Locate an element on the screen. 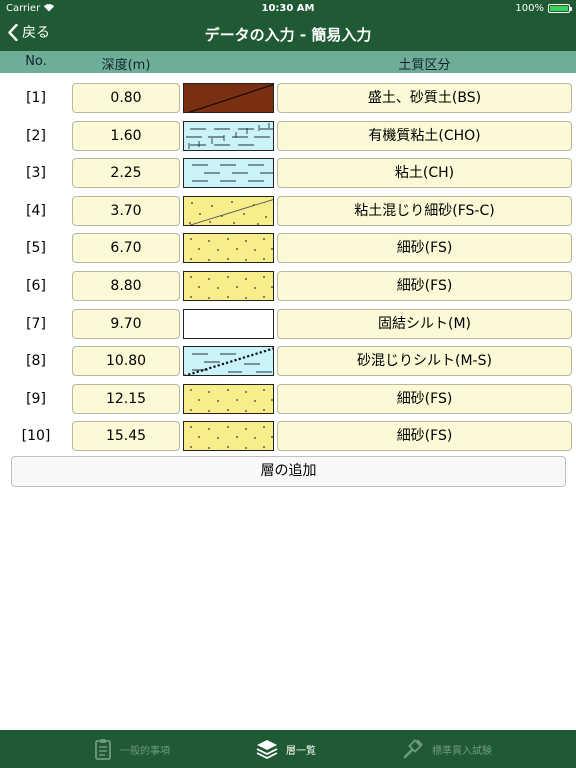 This screenshot has width=576, height=768. tab-layers: 層一覧 is located at coordinates (286, 749).